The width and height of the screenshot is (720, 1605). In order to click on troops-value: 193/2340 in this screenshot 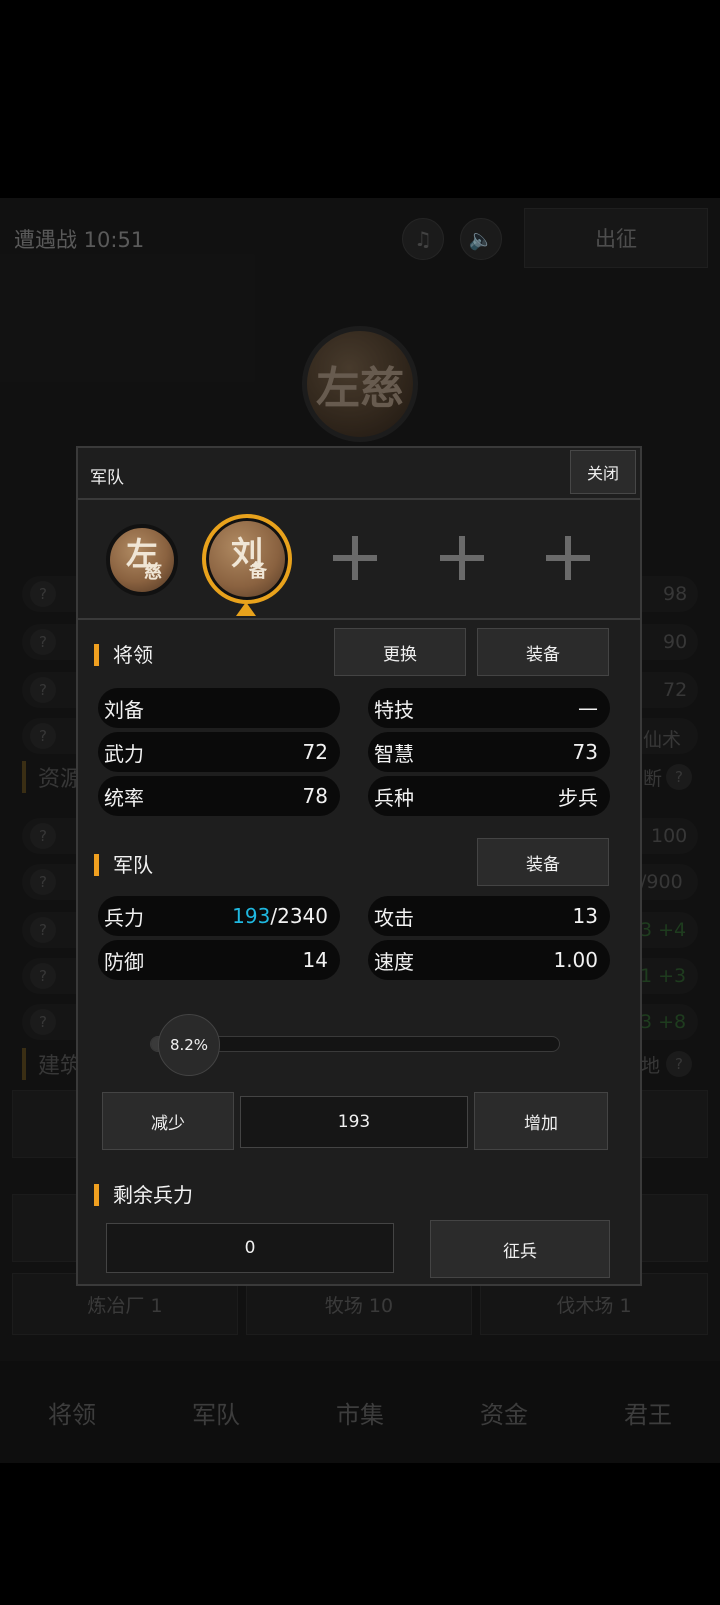, I will do `click(280, 916)`.